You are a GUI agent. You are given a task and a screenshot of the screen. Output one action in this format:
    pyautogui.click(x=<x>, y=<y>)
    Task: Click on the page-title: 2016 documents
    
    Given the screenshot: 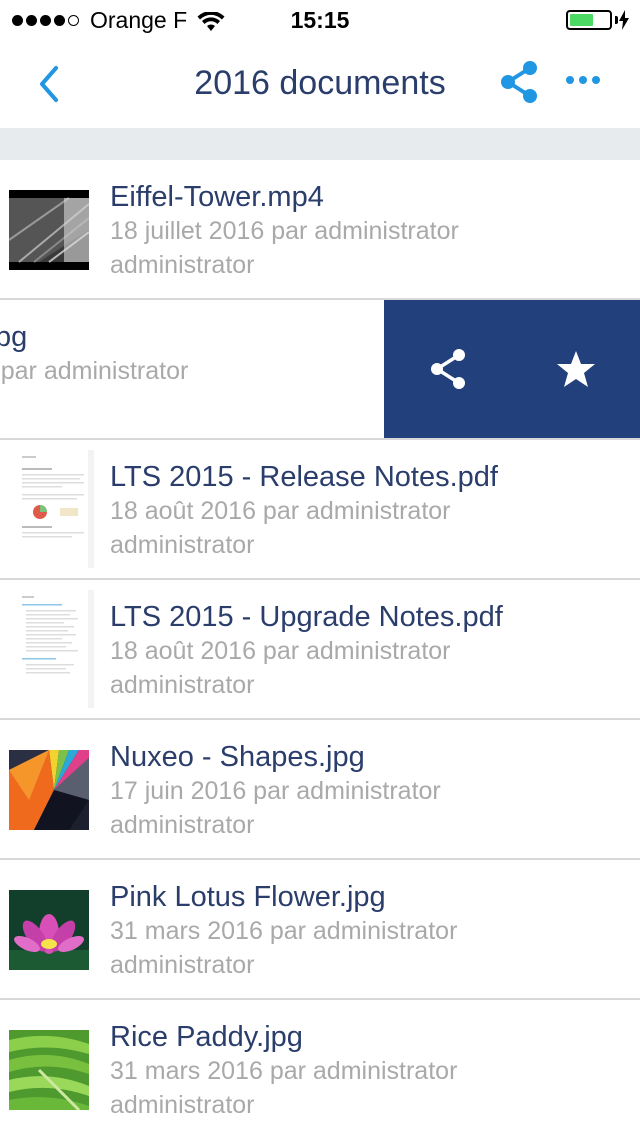 What is the action you would take?
    pyautogui.click(x=320, y=83)
    